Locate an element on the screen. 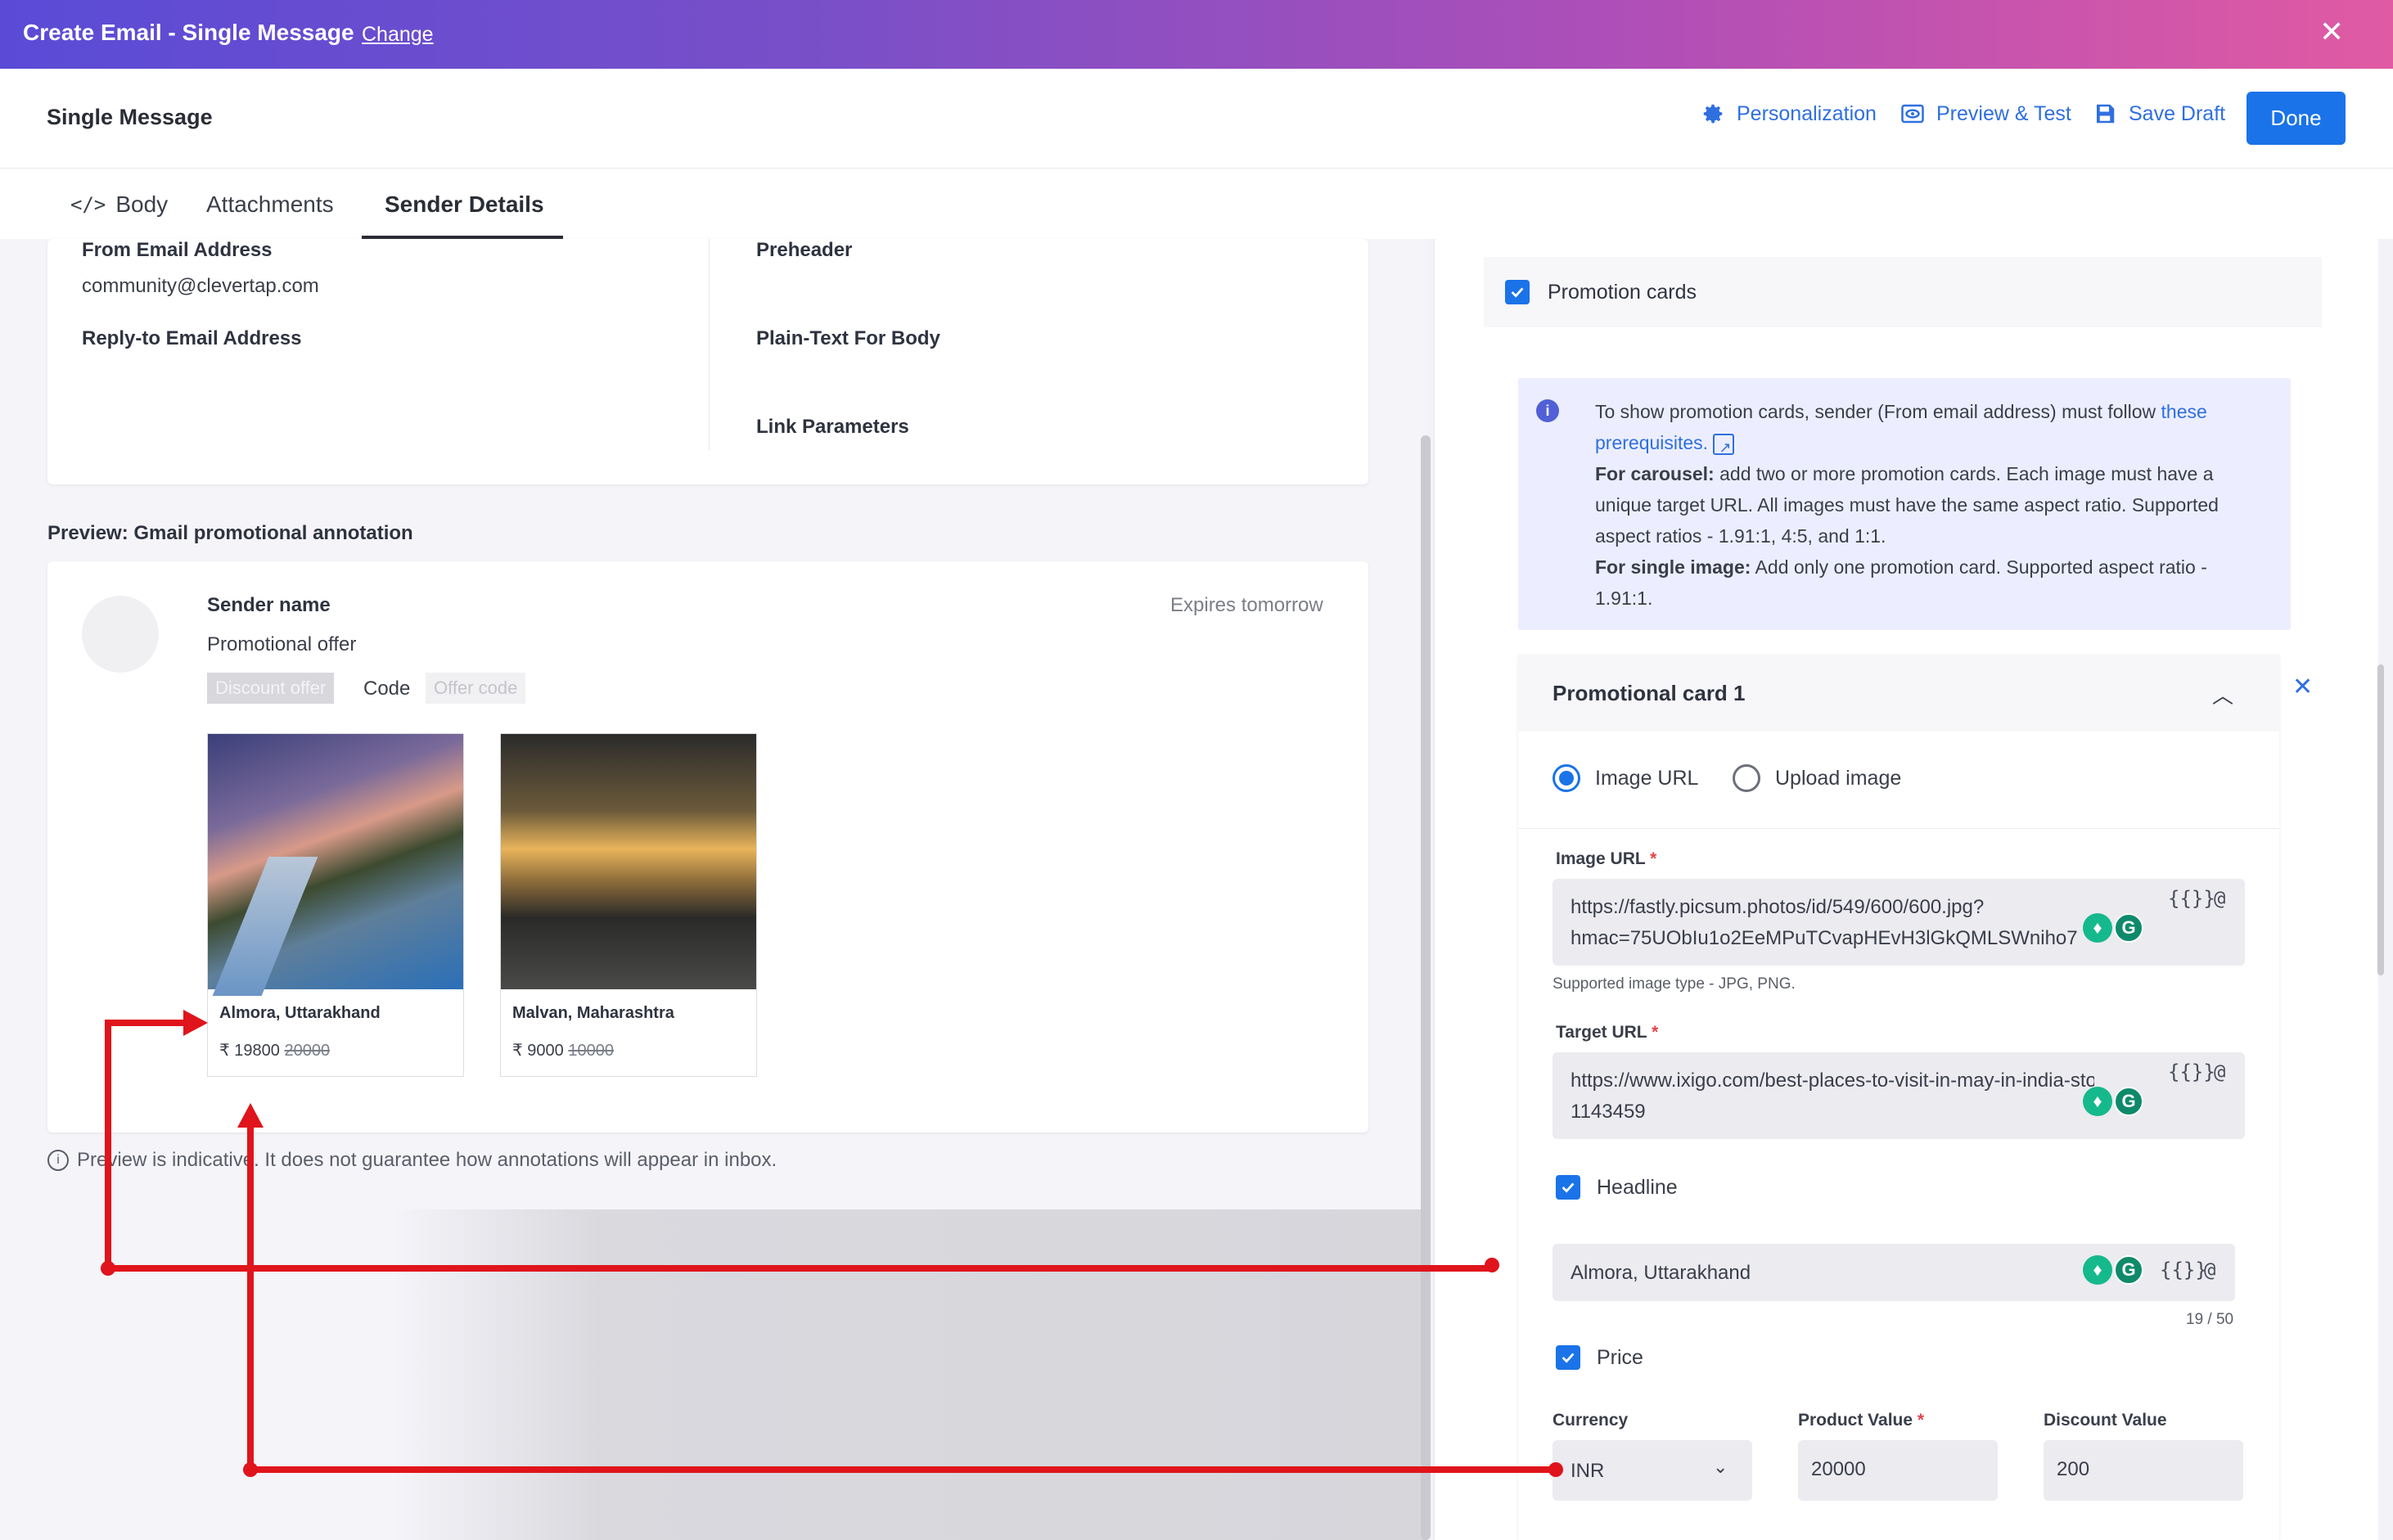  discount-value-label: Discount Value is located at coordinates (2105, 1420).